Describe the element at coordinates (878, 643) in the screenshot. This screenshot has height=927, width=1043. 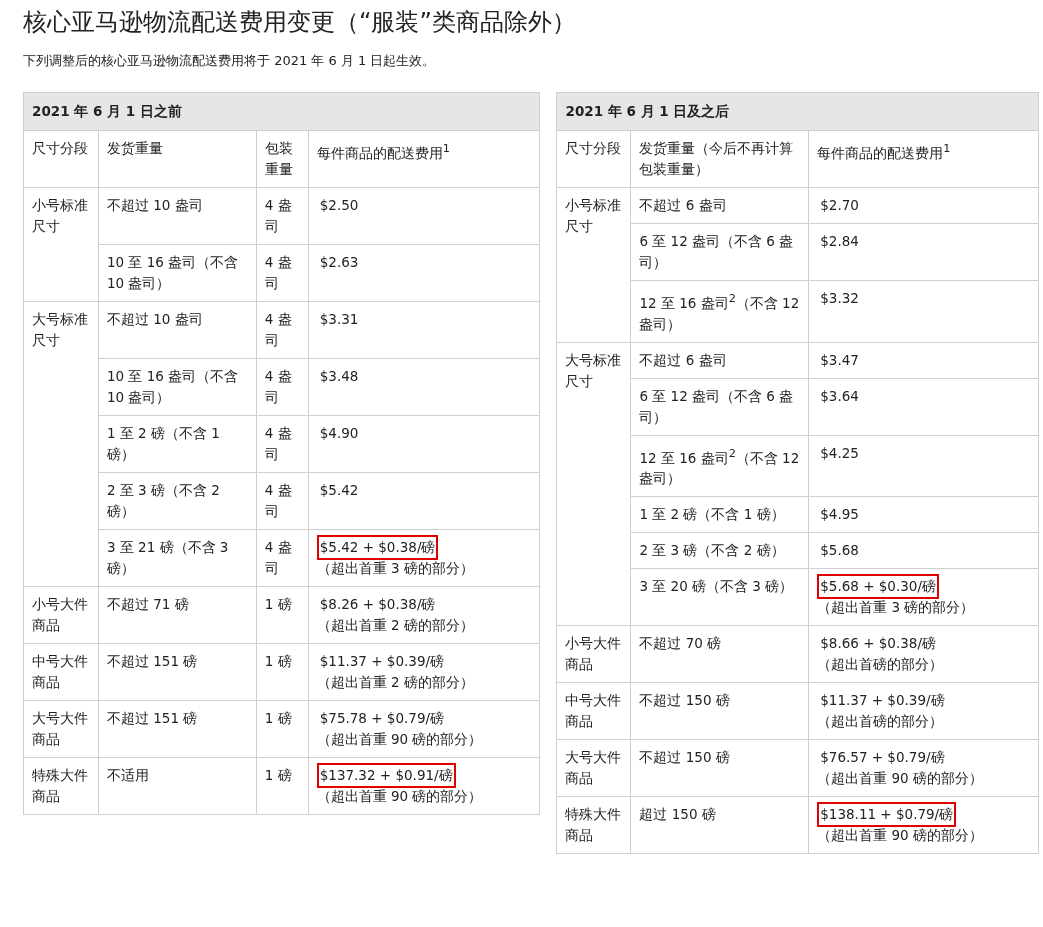
I see `fee-amount: $8.66 + $0.38/磅` at that location.